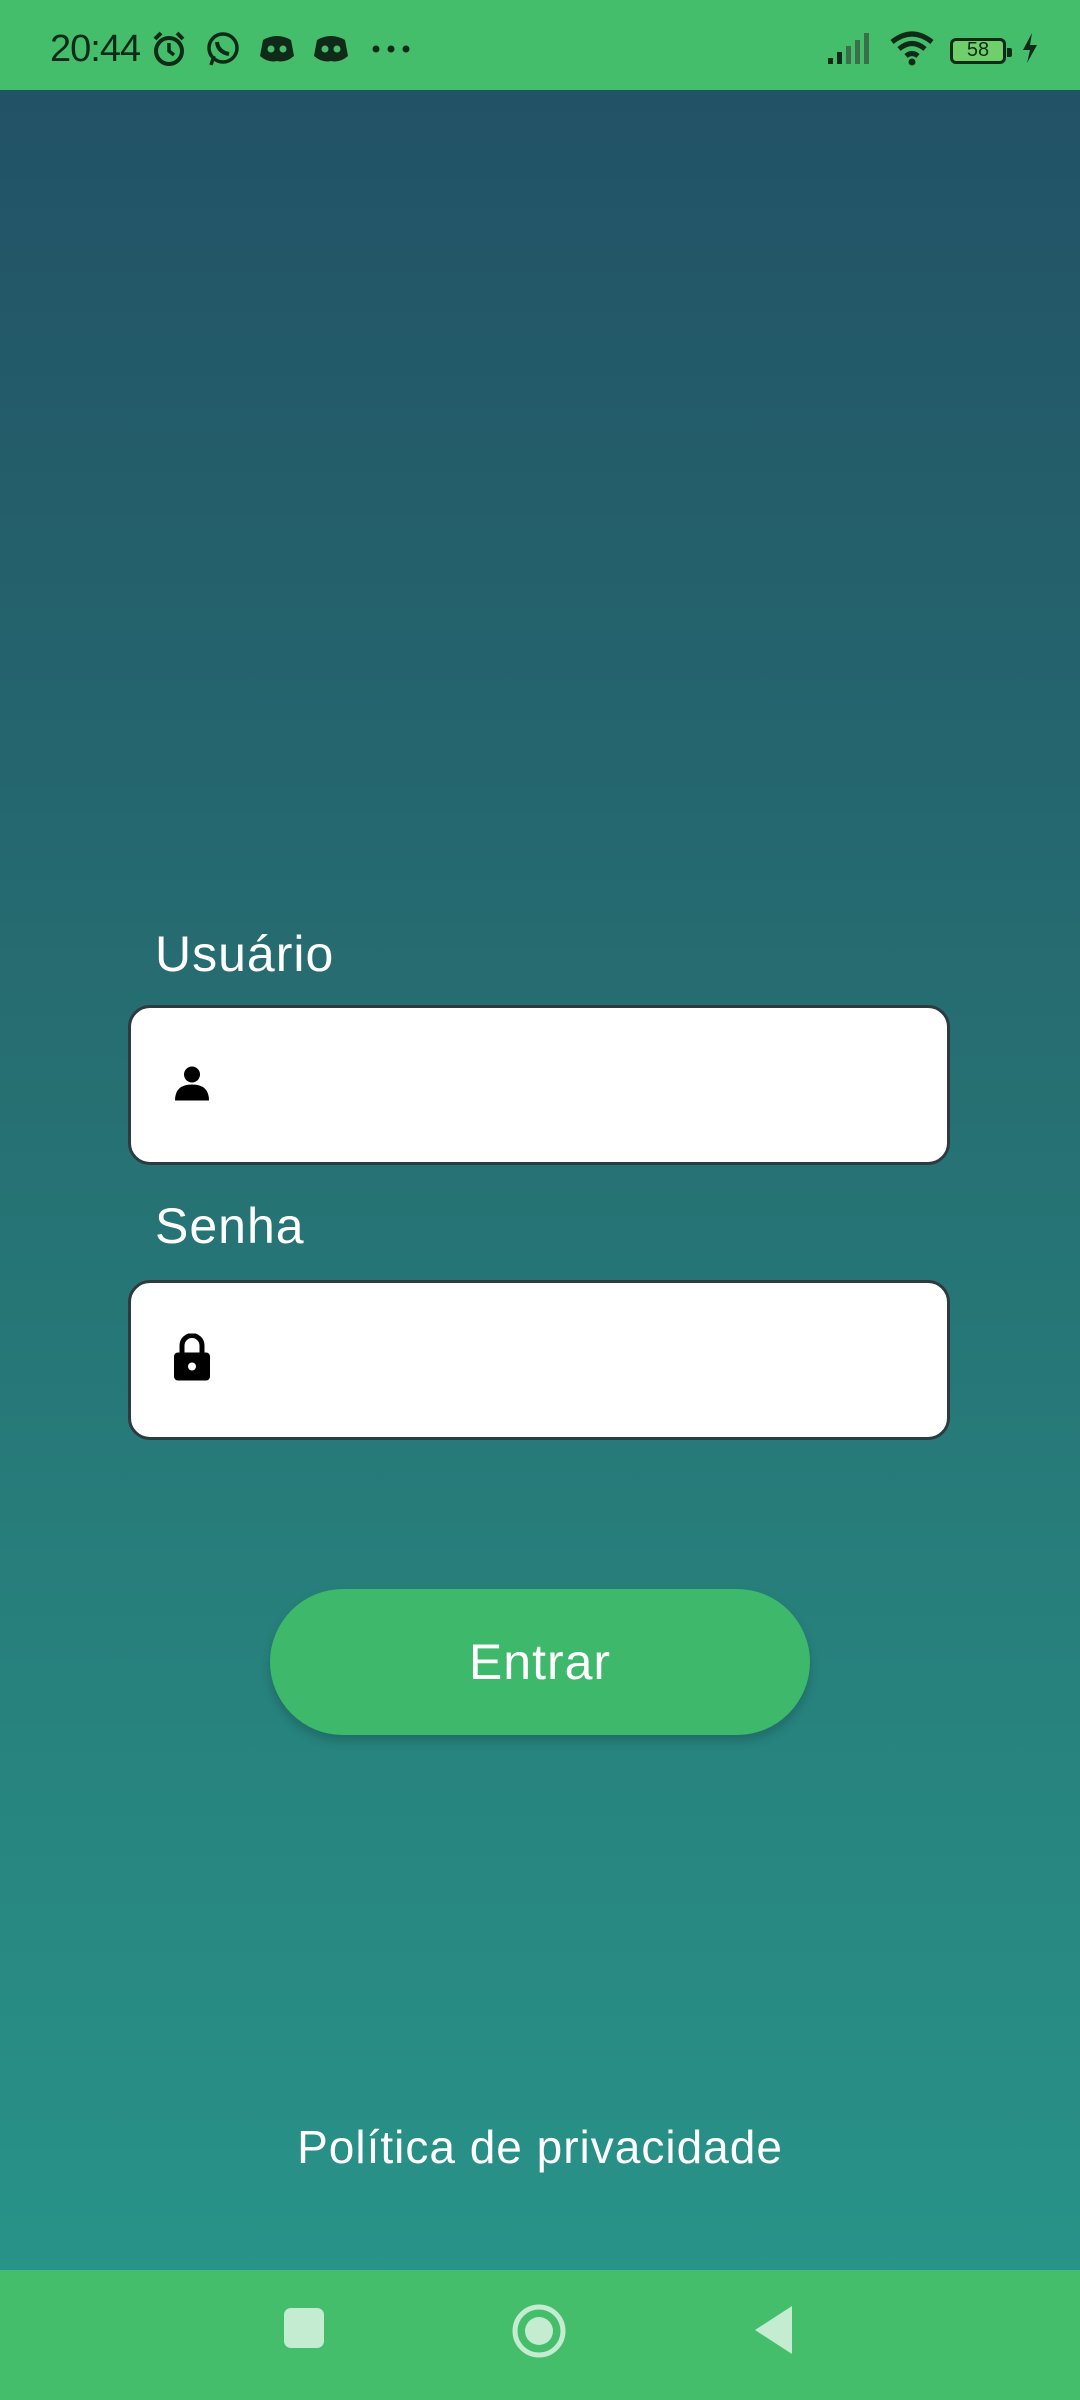  Describe the element at coordinates (304, 2330) in the screenshot. I see `recents-button` at that location.